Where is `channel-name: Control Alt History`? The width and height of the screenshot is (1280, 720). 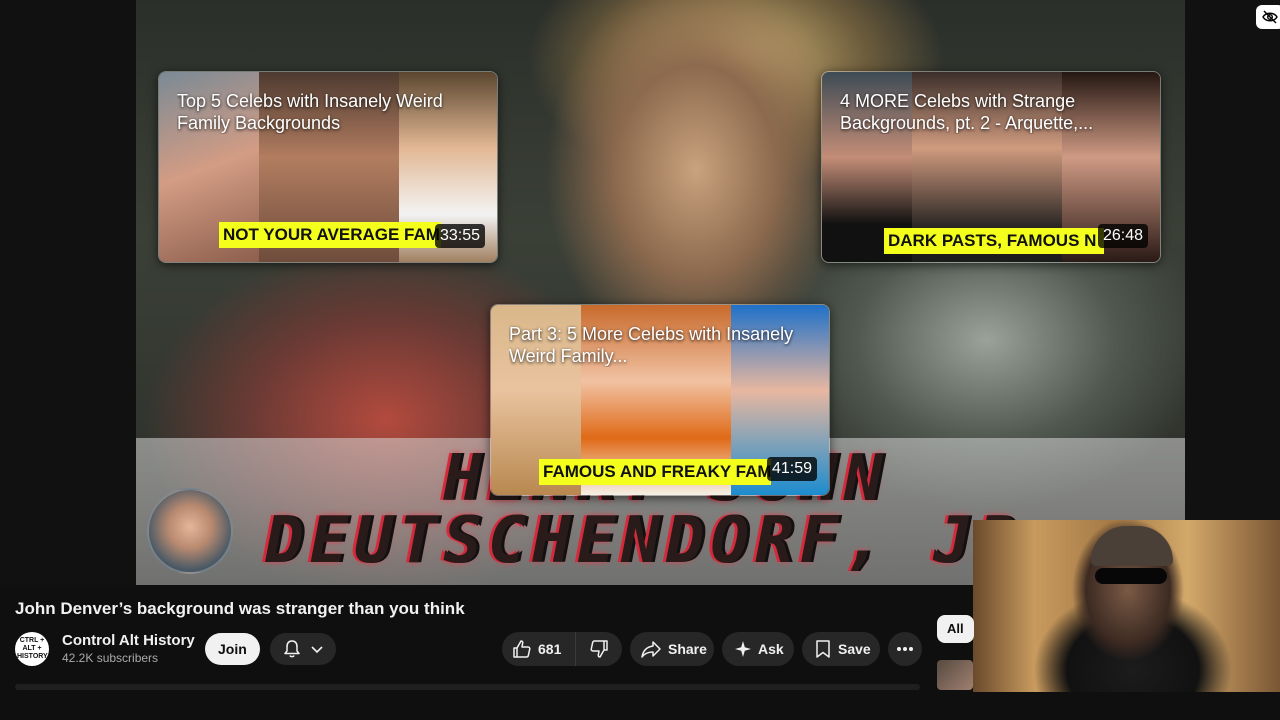 channel-name: Control Alt History is located at coordinates (129, 641).